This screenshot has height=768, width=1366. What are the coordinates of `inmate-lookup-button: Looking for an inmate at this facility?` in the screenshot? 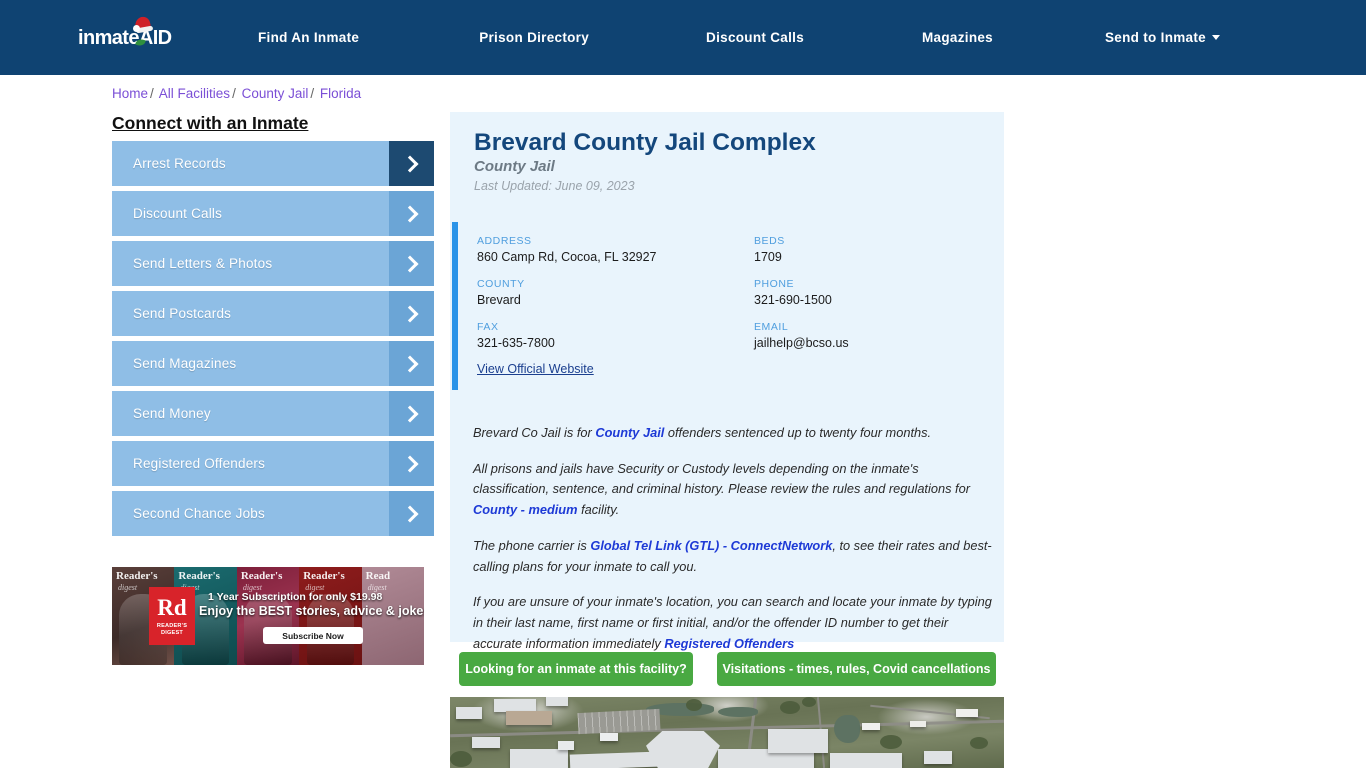 It's located at (576, 669).